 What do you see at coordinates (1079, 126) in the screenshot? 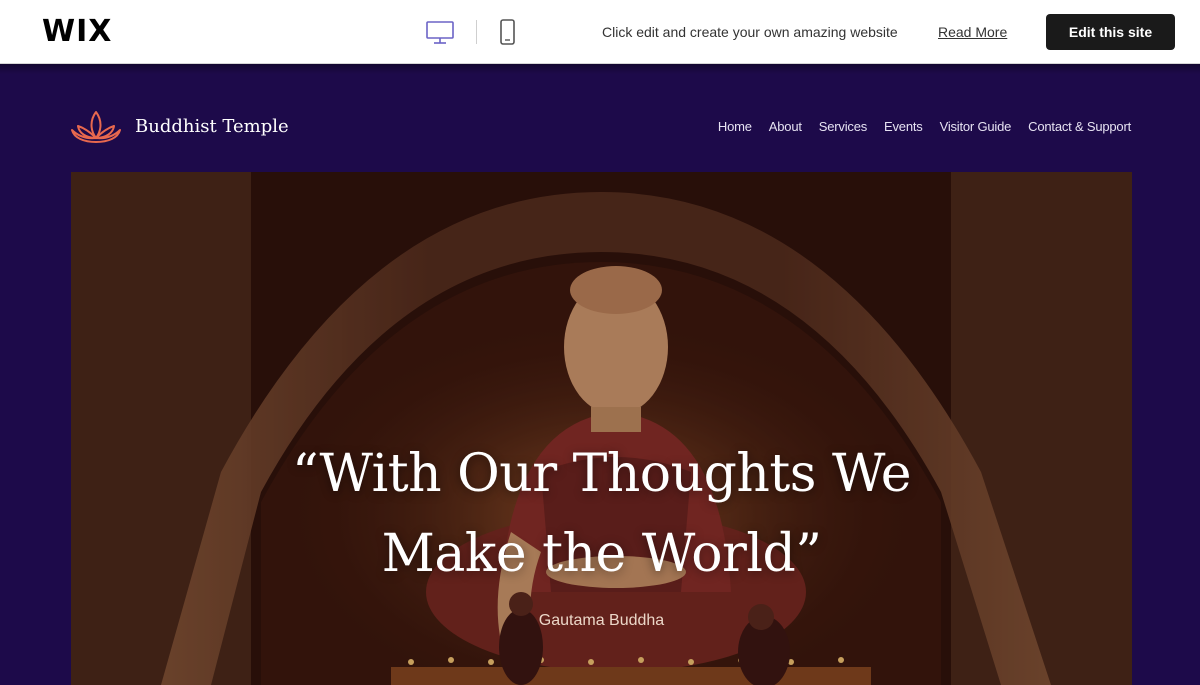
I see `nav-contact-support: Contact & Support` at bounding box center [1079, 126].